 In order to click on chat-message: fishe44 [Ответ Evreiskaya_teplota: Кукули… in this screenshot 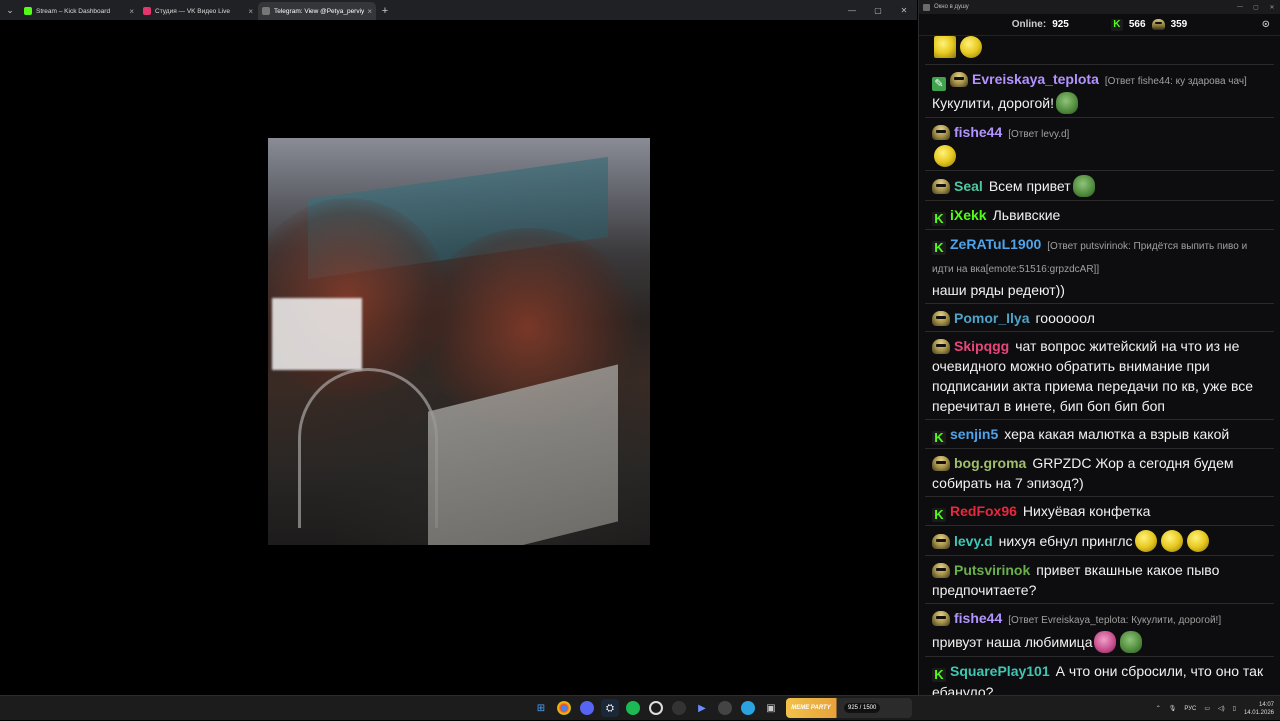, I will do `click(1099, 630)`.